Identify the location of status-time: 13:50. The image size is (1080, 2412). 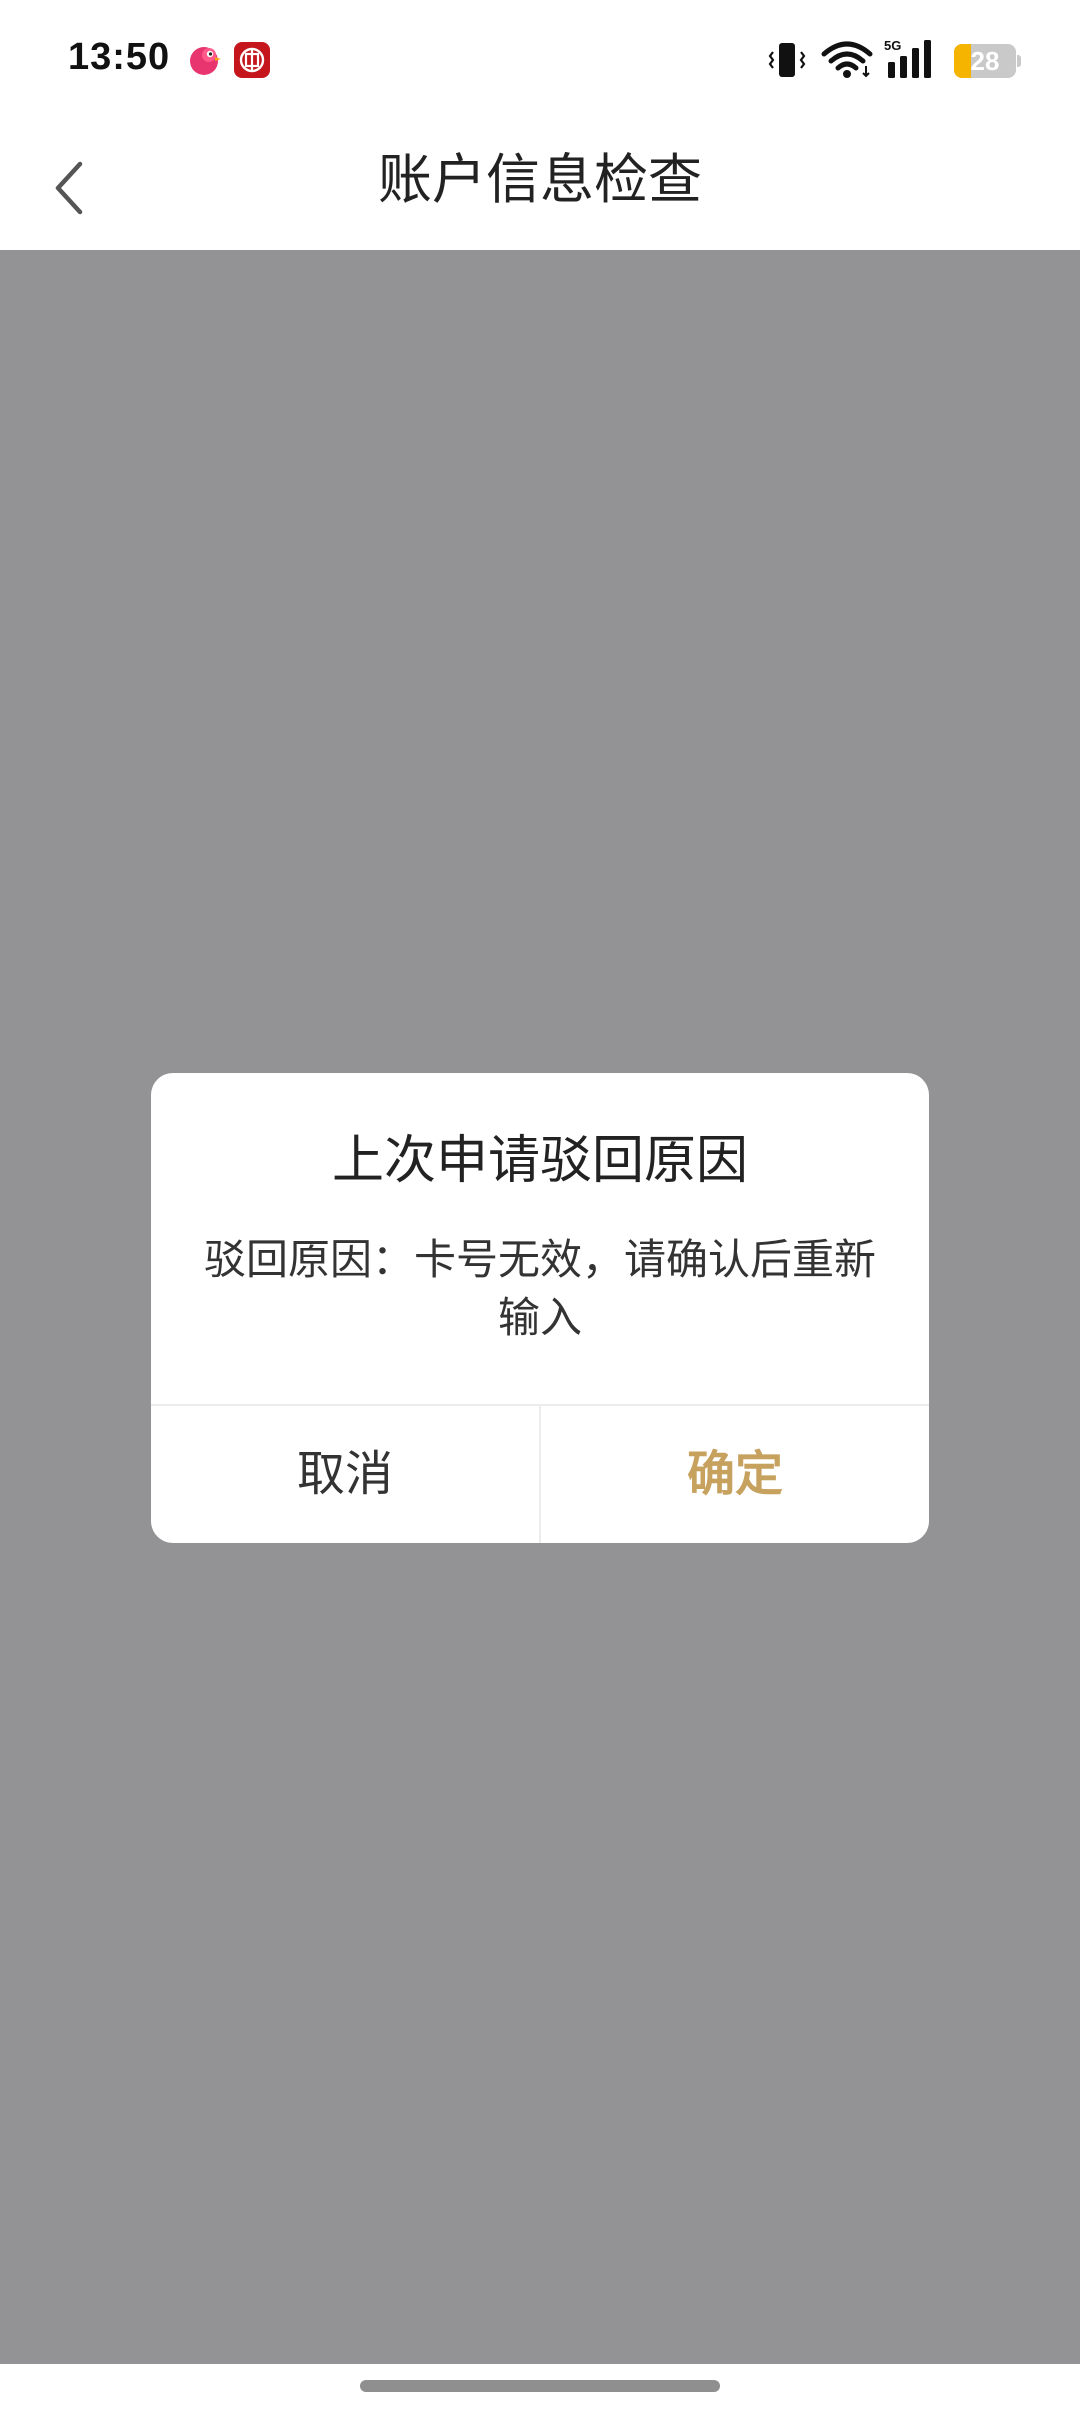
(119, 57).